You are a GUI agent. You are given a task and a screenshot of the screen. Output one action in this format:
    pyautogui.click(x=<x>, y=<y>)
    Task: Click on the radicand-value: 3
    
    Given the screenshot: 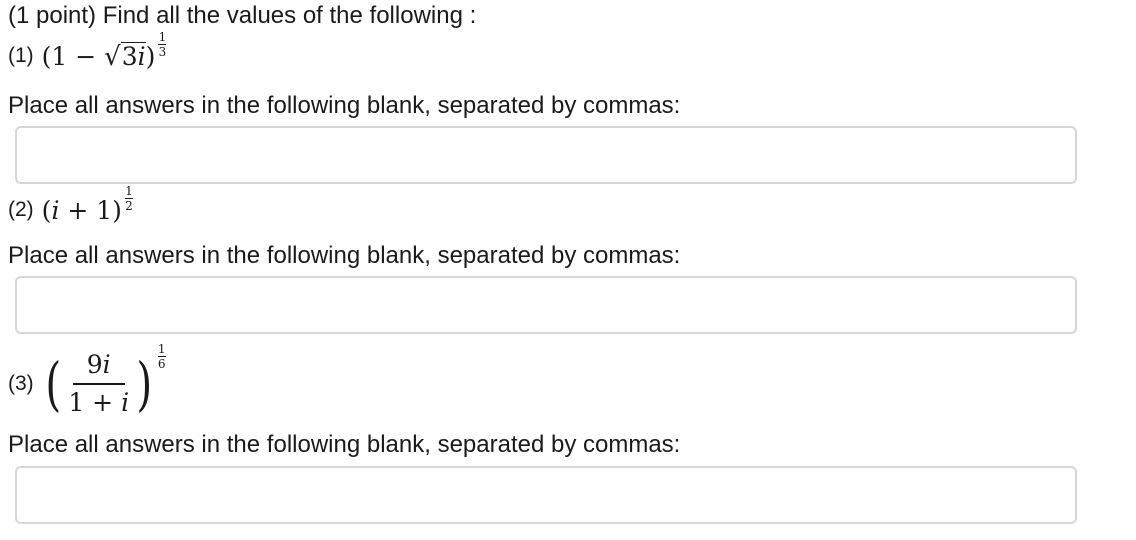 What is the action you would take?
    pyautogui.click(x=129, y=56)
    